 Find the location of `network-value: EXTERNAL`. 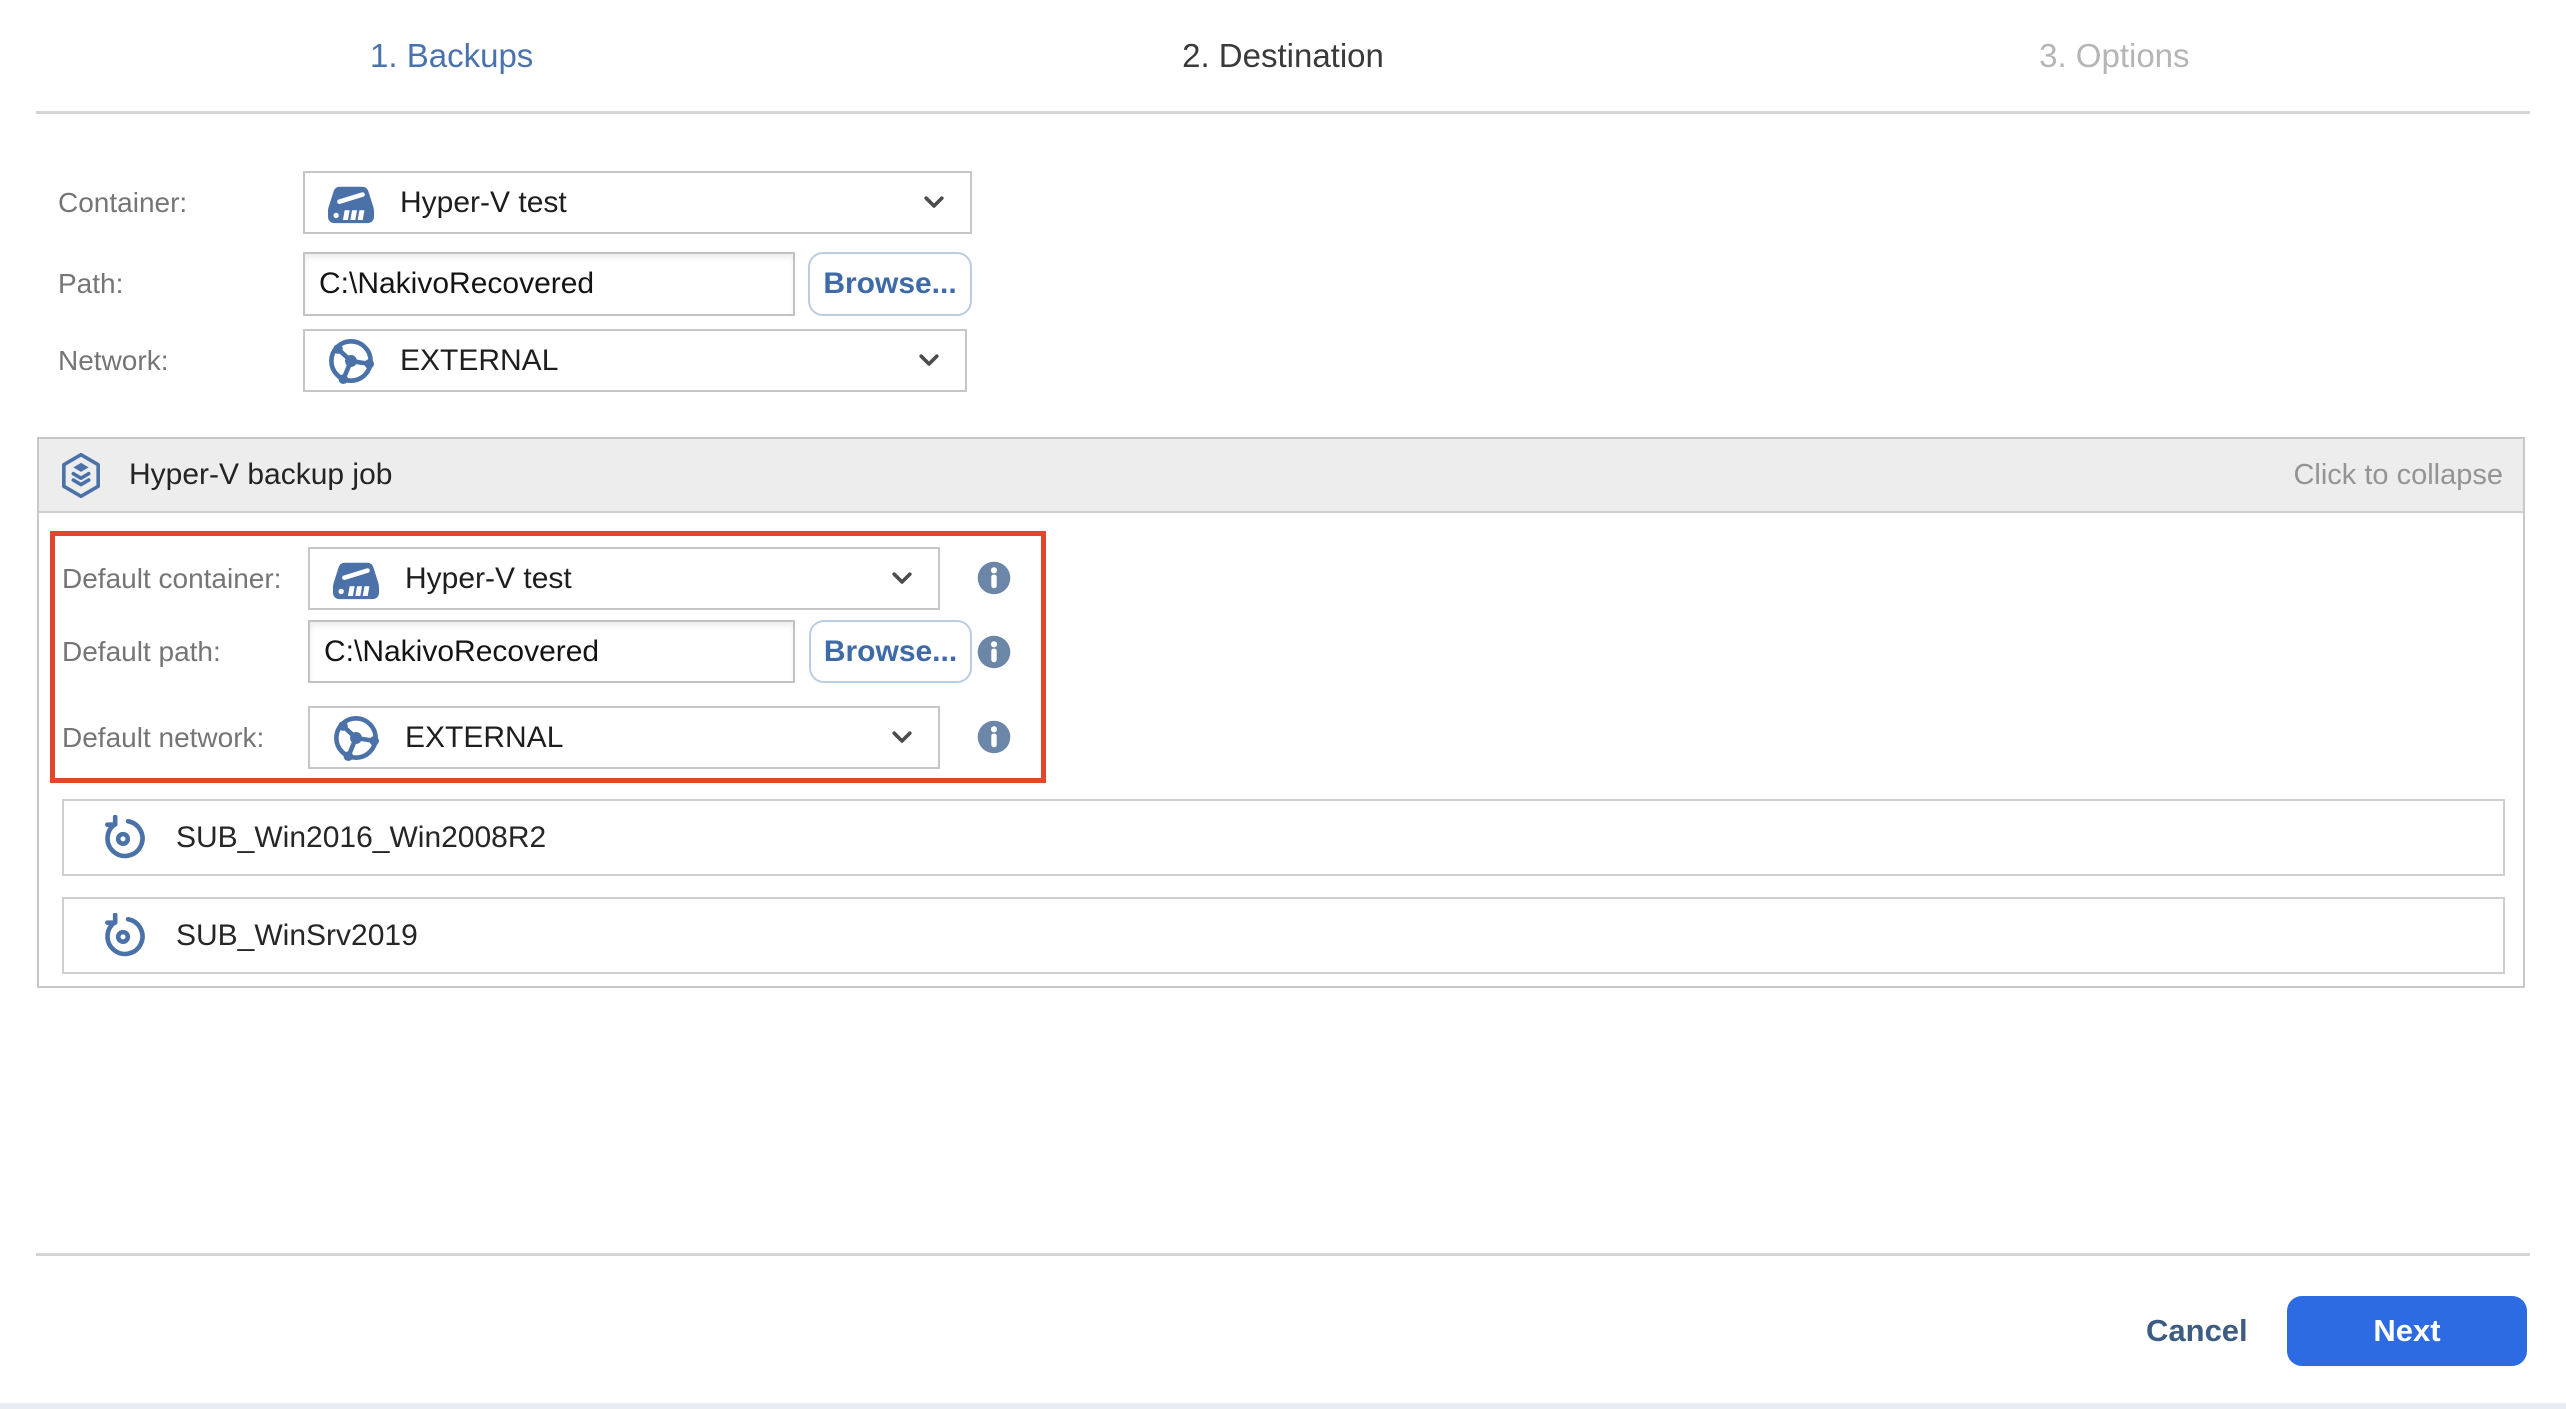

network-value: EXTERNAL is located at coordinates (479, 360).